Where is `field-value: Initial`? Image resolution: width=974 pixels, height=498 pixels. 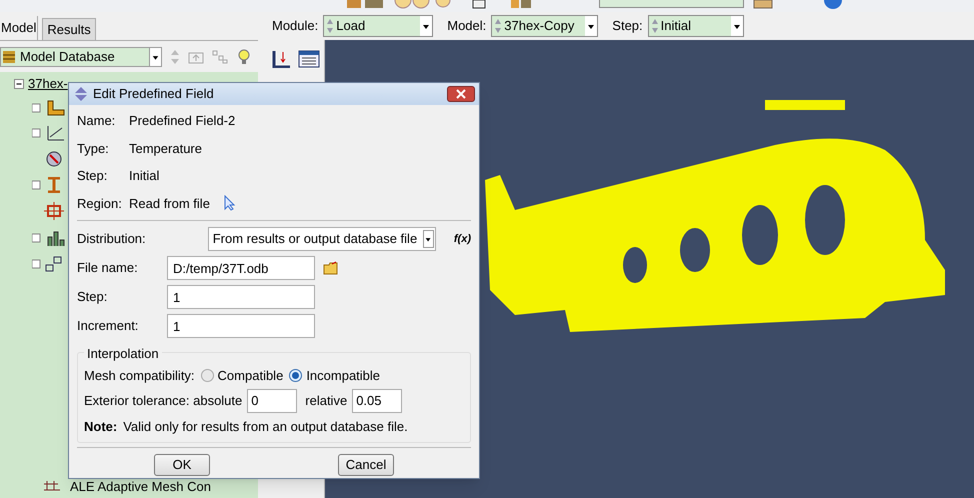 field-value: Initial is located at coordinates (144, 176).